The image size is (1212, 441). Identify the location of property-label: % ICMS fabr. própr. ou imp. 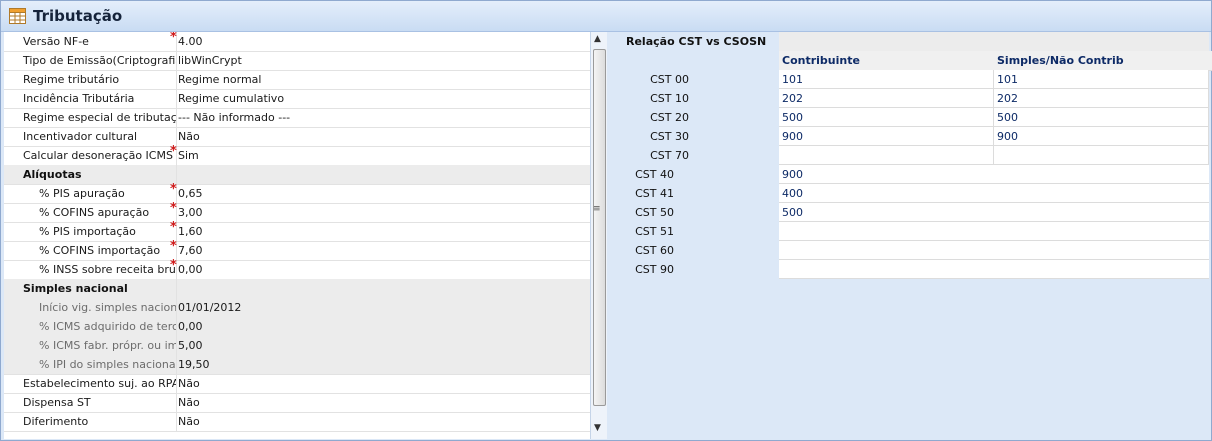
(90, 345).